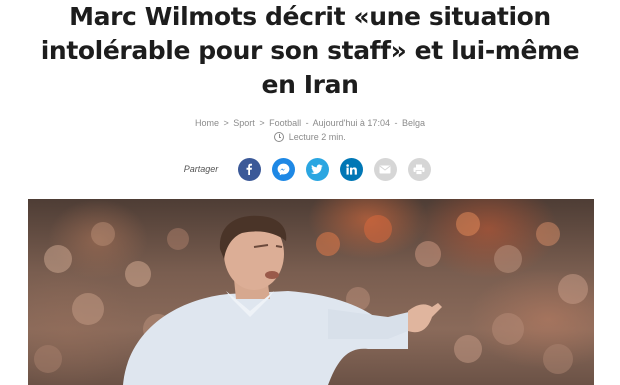  What do you see at coordinates (413, 123) in the screenshot?
I see `article-source: Belga` at bounding box center [413, 123].